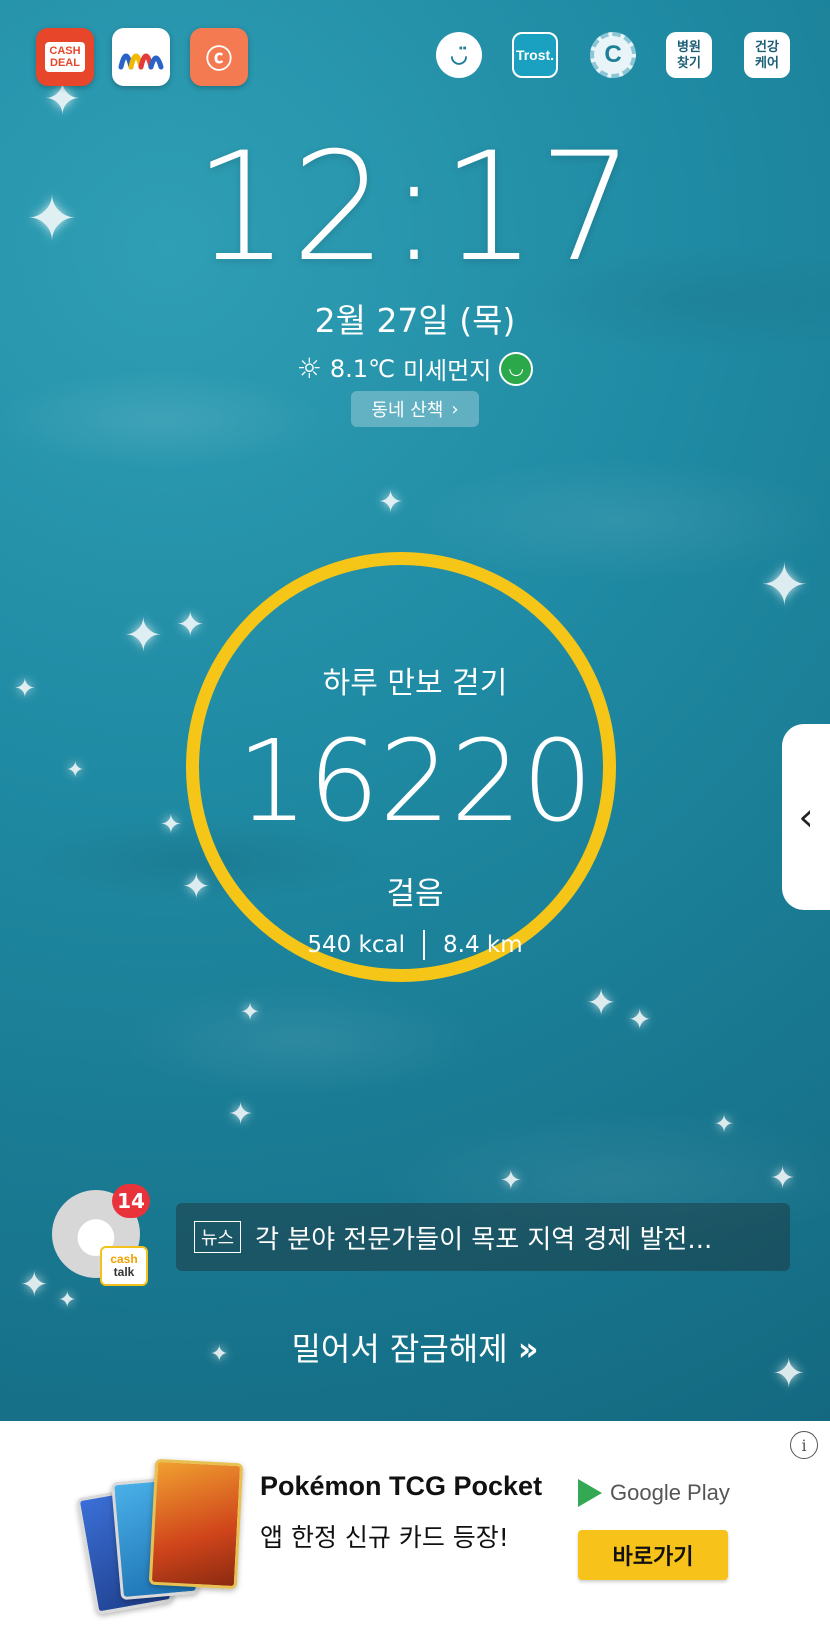 This screenshot has height=1637, width=830. I want to click on cashdeal-label-top: CASH, so click(65, 51).